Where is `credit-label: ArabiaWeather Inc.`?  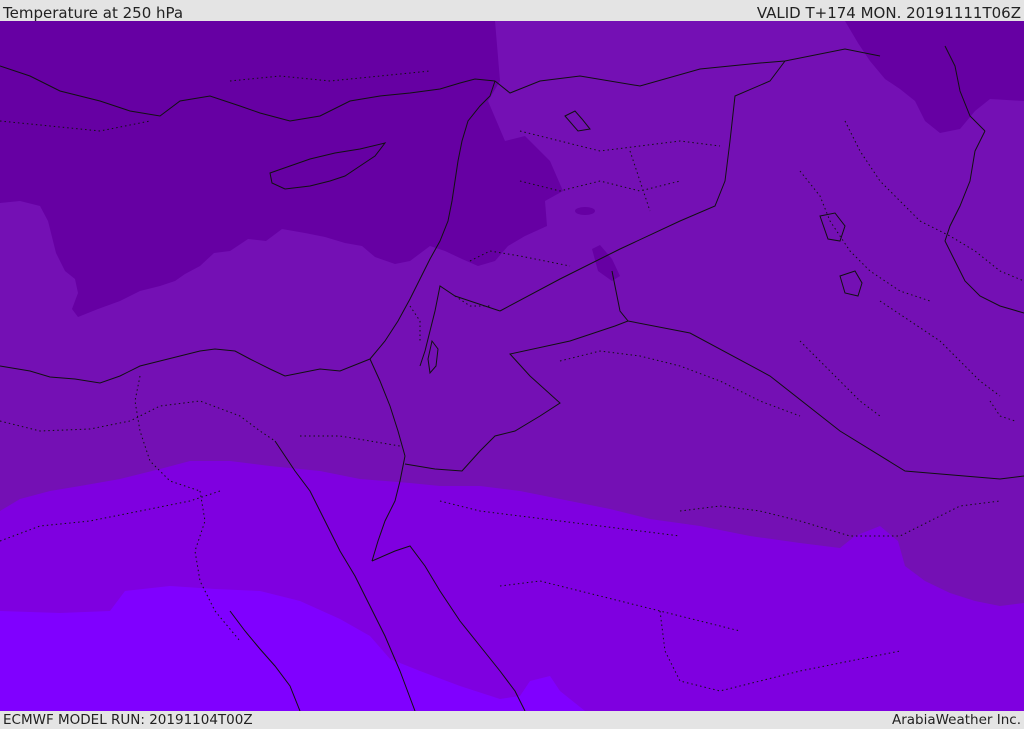
credit-label: ArabiaWeather Inc. is located at coordinates (956, 720).